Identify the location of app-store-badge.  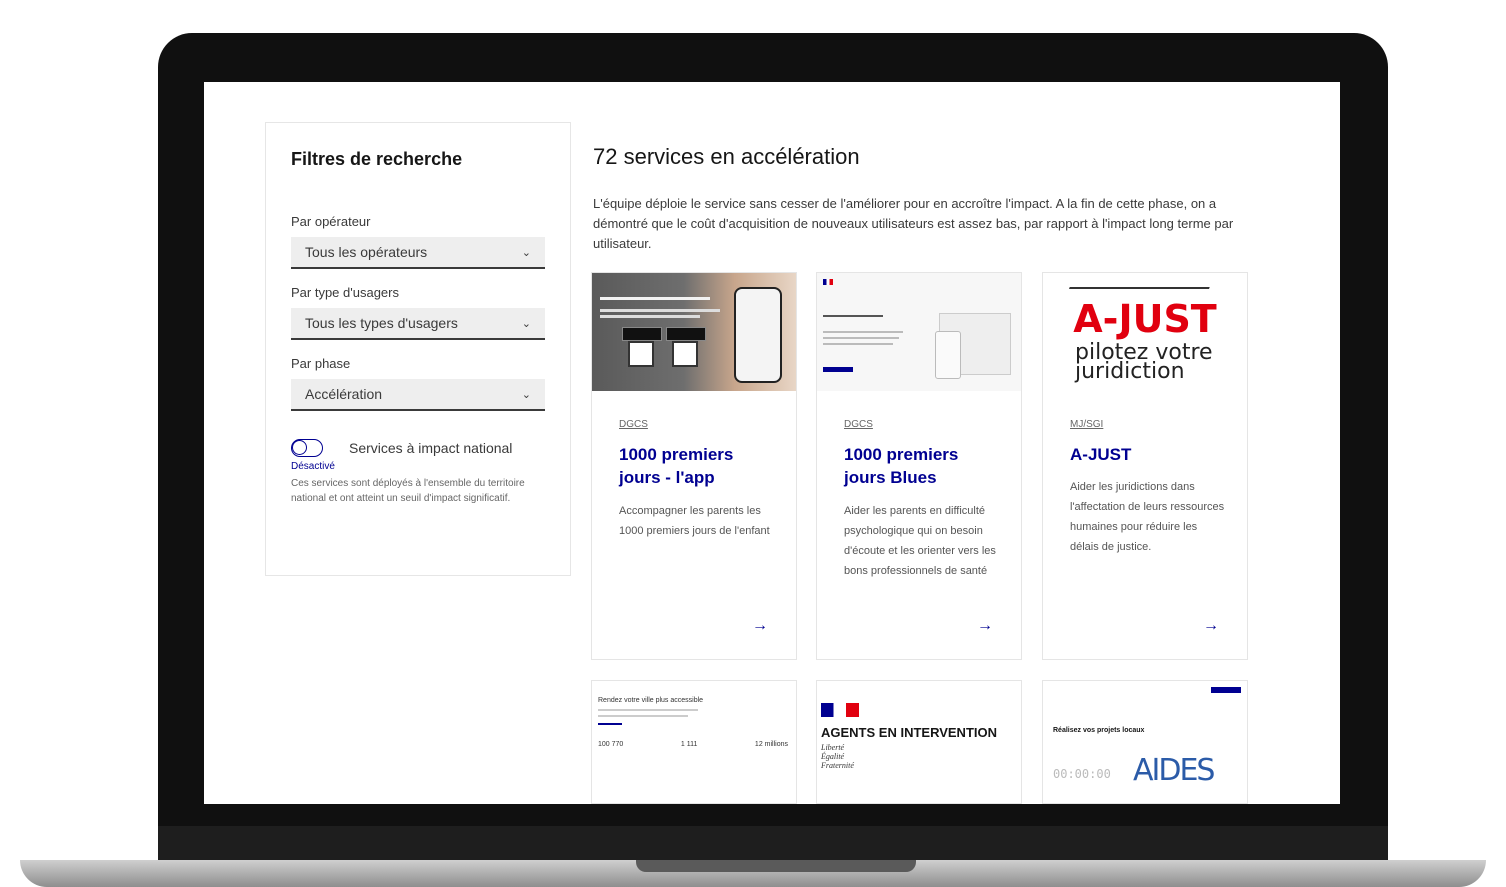
(642, 334).